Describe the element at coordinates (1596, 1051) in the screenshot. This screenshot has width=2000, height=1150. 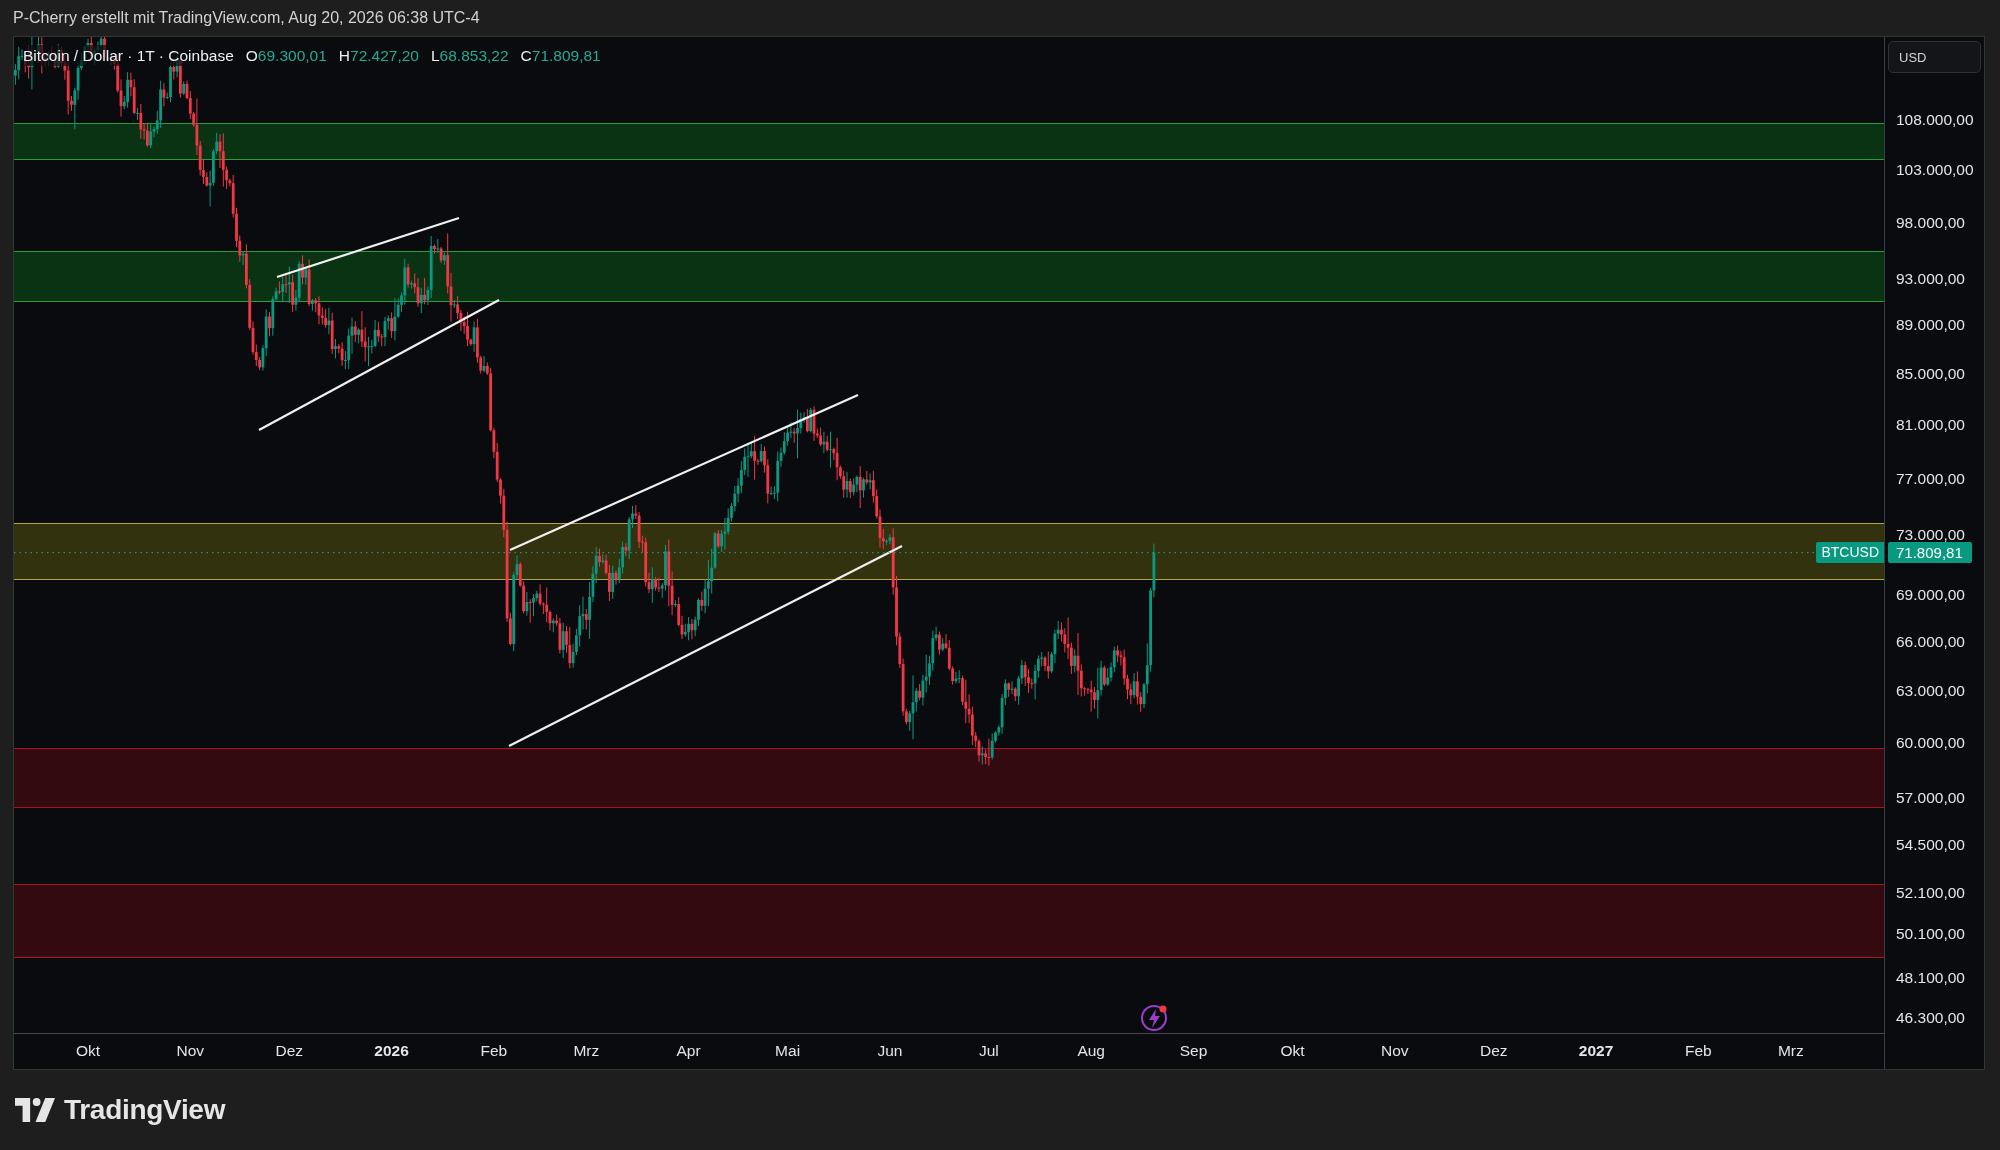
I see `time-axis-label: 2027` at that location.